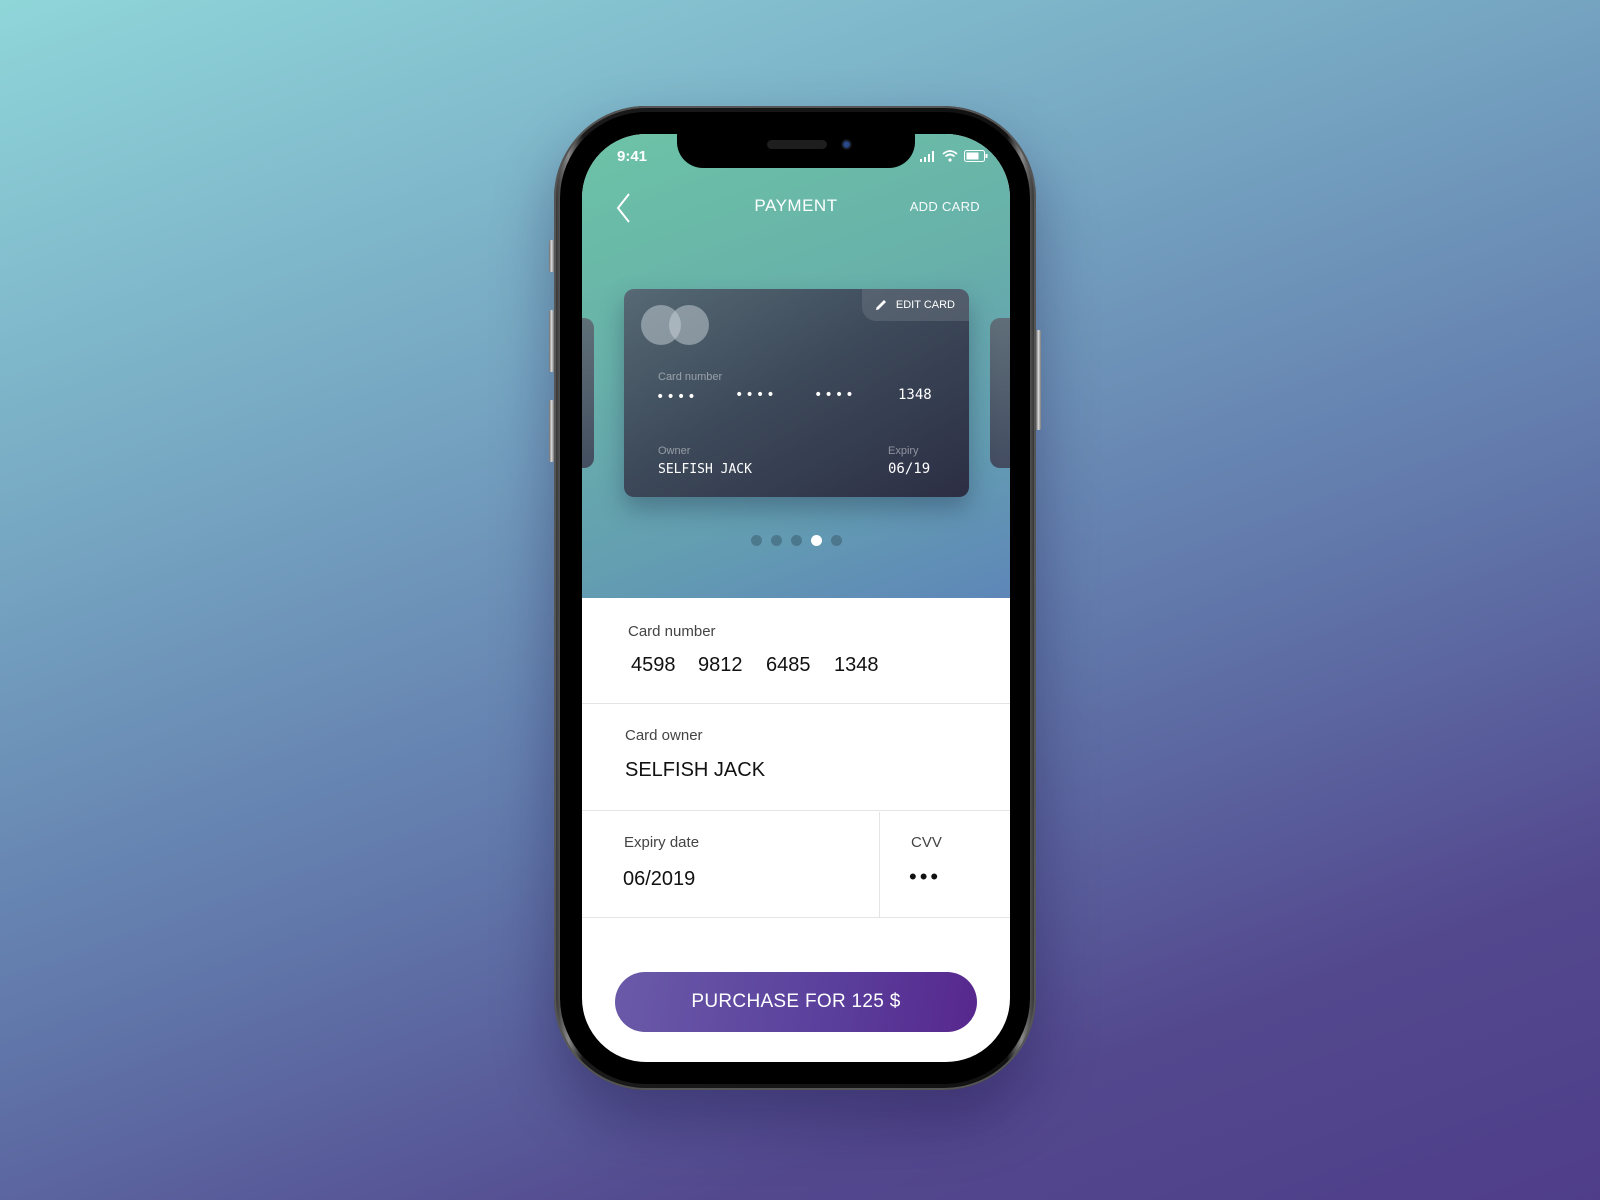  What do you see at coordinates (676, 325) in the screenshot?
I see `mastercard-logo-icon` at bounding box center [676, 325].